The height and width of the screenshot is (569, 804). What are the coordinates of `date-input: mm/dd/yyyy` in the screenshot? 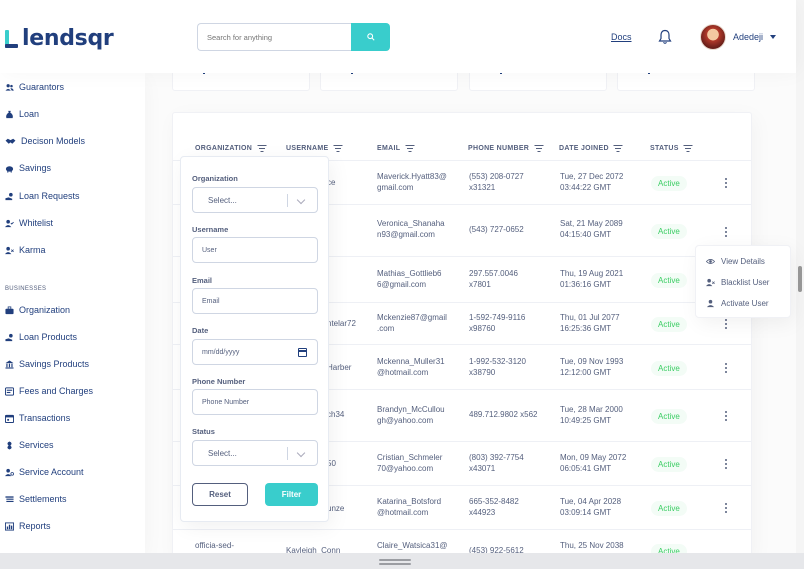 It's located at (255, 352).